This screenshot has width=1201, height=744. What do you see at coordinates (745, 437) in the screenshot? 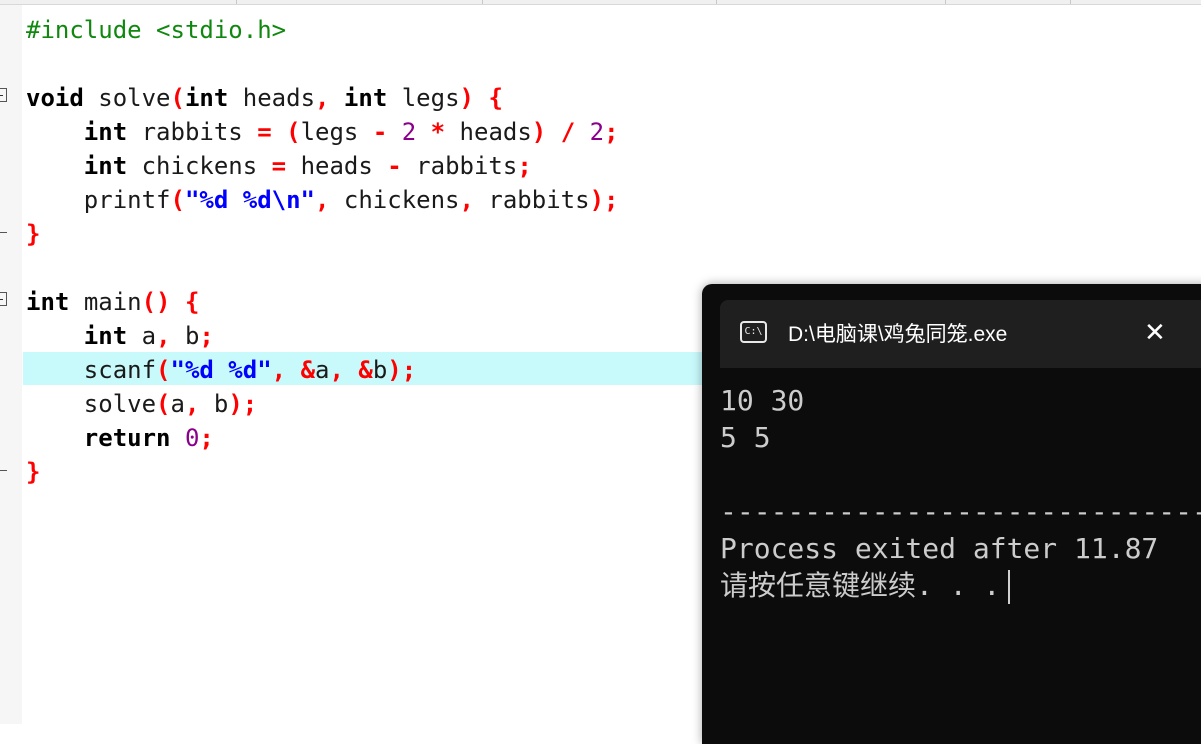
I see `console-output-line: 5 5` at bounding box center [745, 437].